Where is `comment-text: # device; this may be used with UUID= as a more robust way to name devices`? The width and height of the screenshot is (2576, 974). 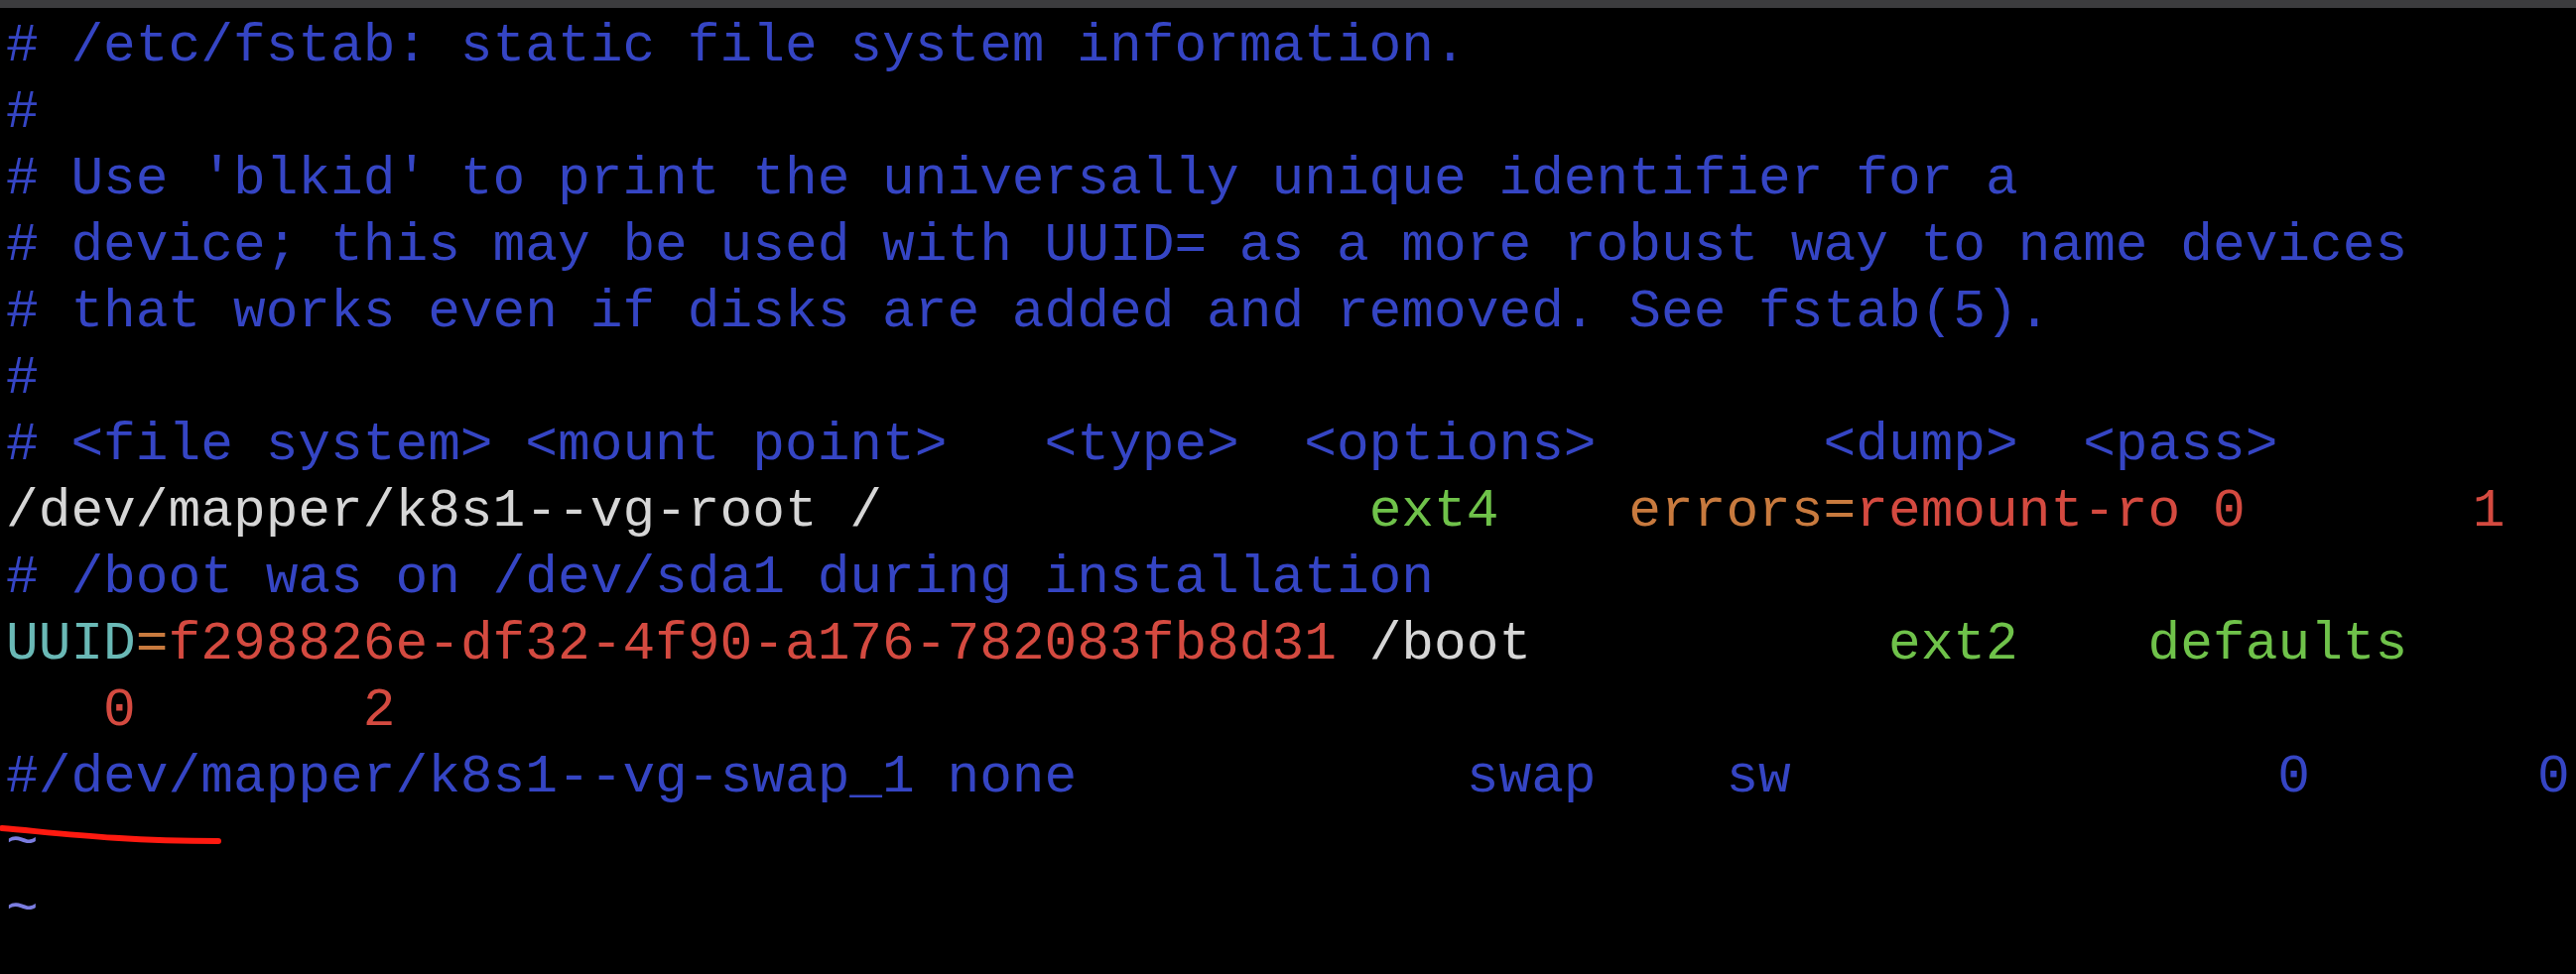 comment-text: # device; this may be used with UUID= as a more robust way to name devices is located at coordinates (1207, 246).